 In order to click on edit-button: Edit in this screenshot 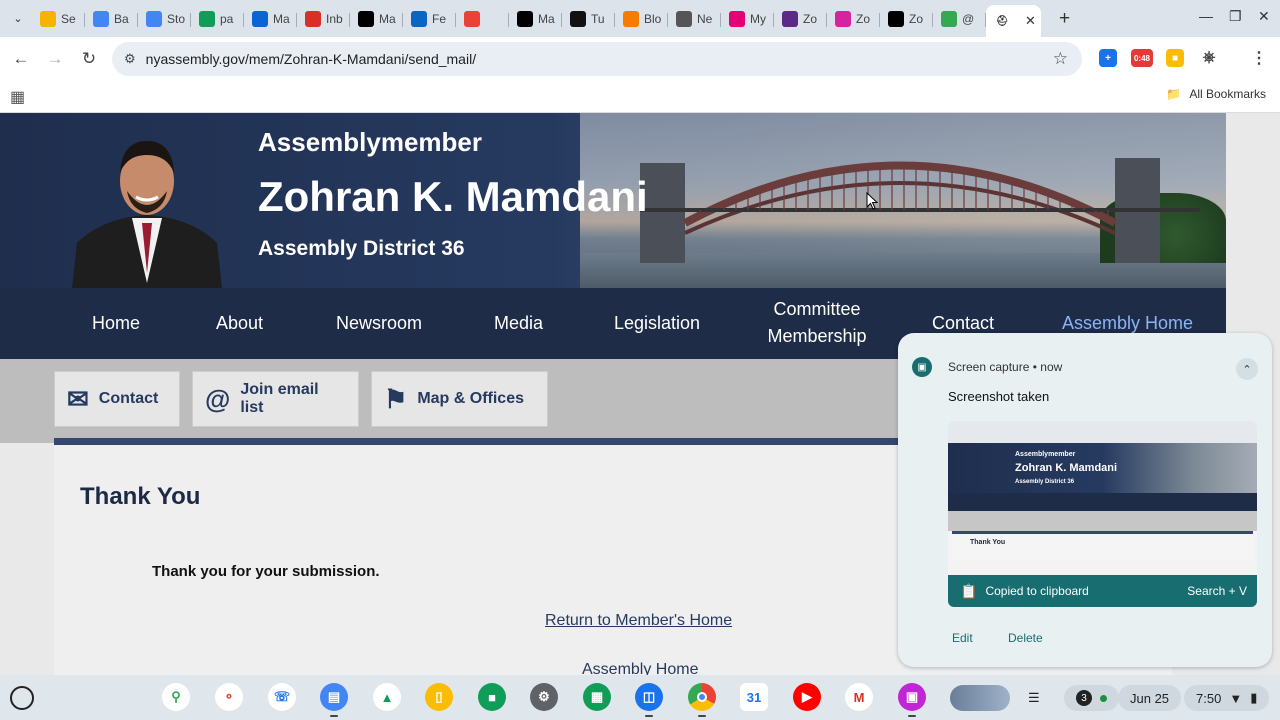, I will do `click(962, 638)`.